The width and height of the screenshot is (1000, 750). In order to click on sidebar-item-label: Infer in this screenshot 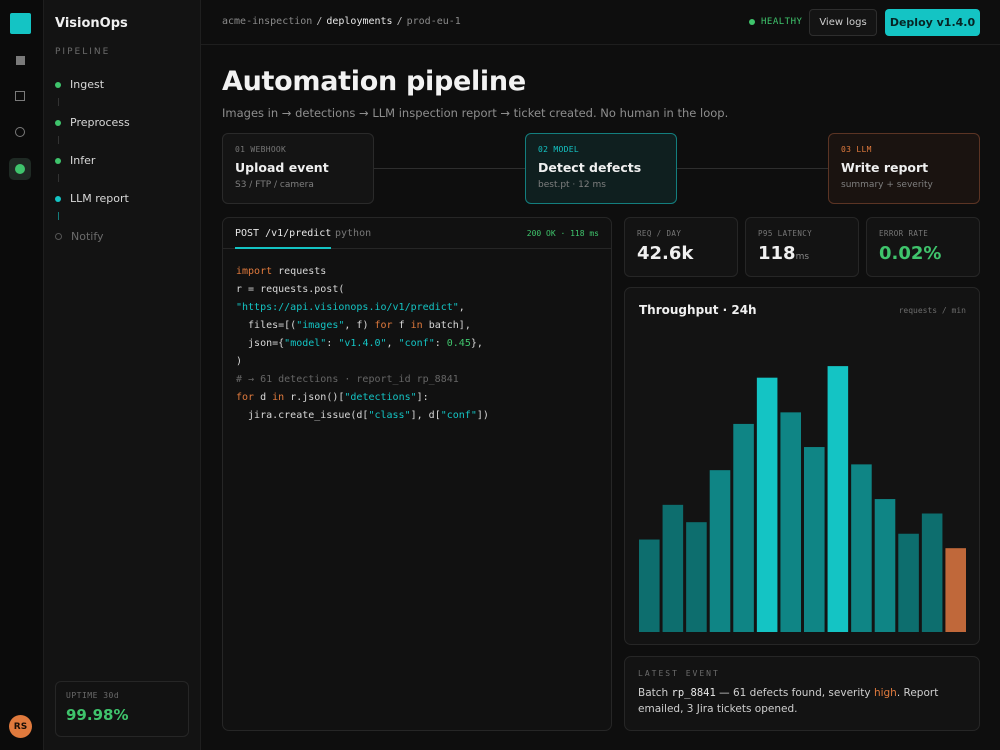, I will do `click(83, 160)`.